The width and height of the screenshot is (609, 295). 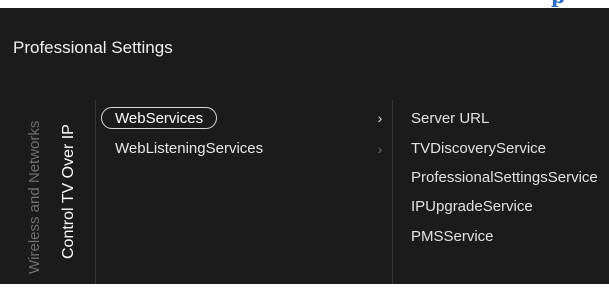 What do you see at coordinates (450, 119) in the screenshot?
I see `submenu-item-server-url: Server URL` at bounding box center [450, 119].